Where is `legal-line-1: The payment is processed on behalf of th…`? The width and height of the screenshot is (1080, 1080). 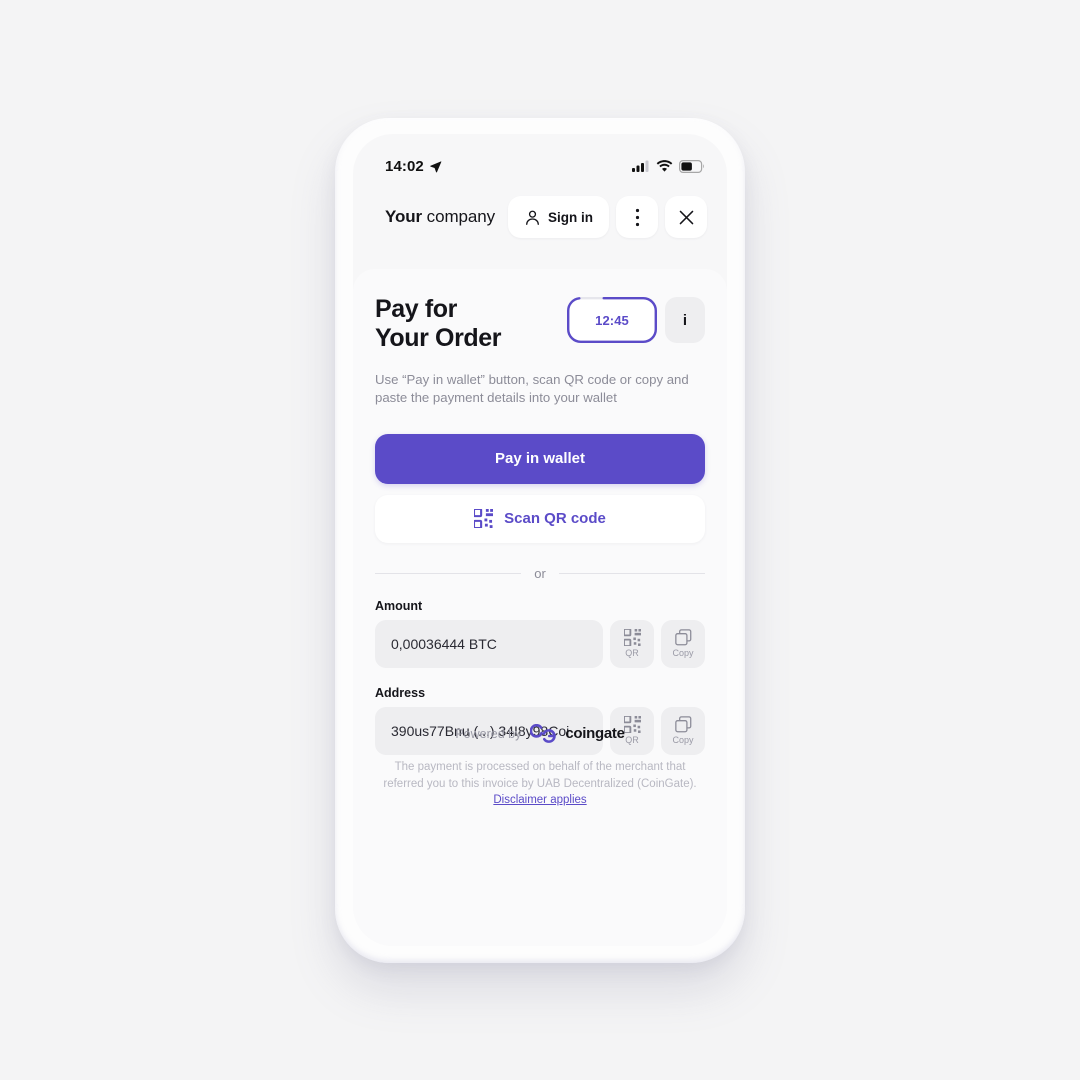 legal-line-1: The payment is processed on behalf of th… is located at coordinates (540, 767).